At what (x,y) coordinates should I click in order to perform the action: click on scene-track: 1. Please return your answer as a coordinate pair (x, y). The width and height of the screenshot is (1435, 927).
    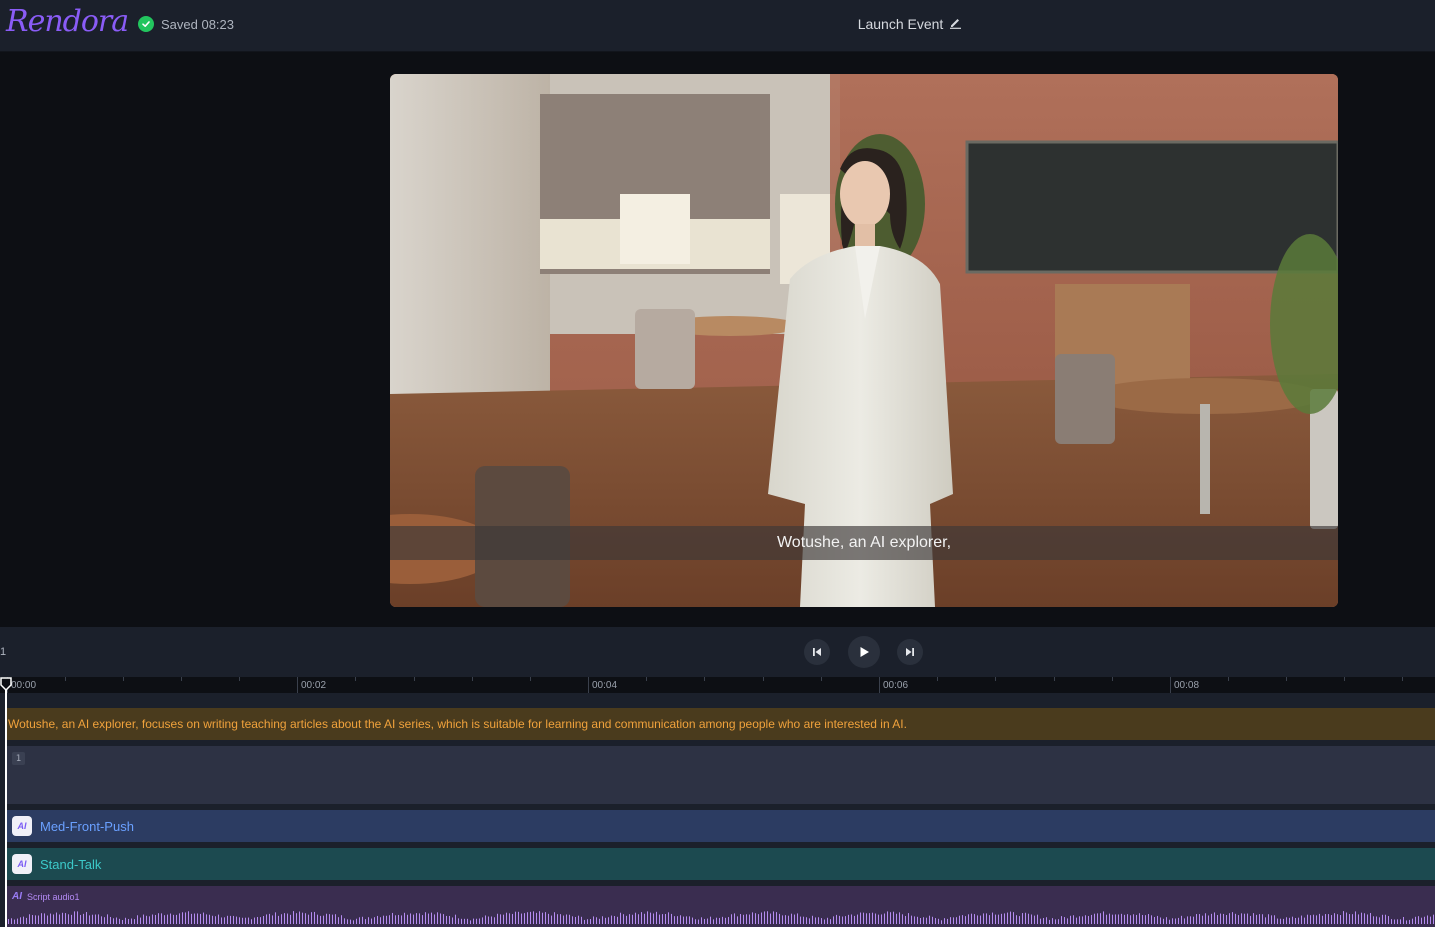
    Looking at the image, I should click on (720, 775).